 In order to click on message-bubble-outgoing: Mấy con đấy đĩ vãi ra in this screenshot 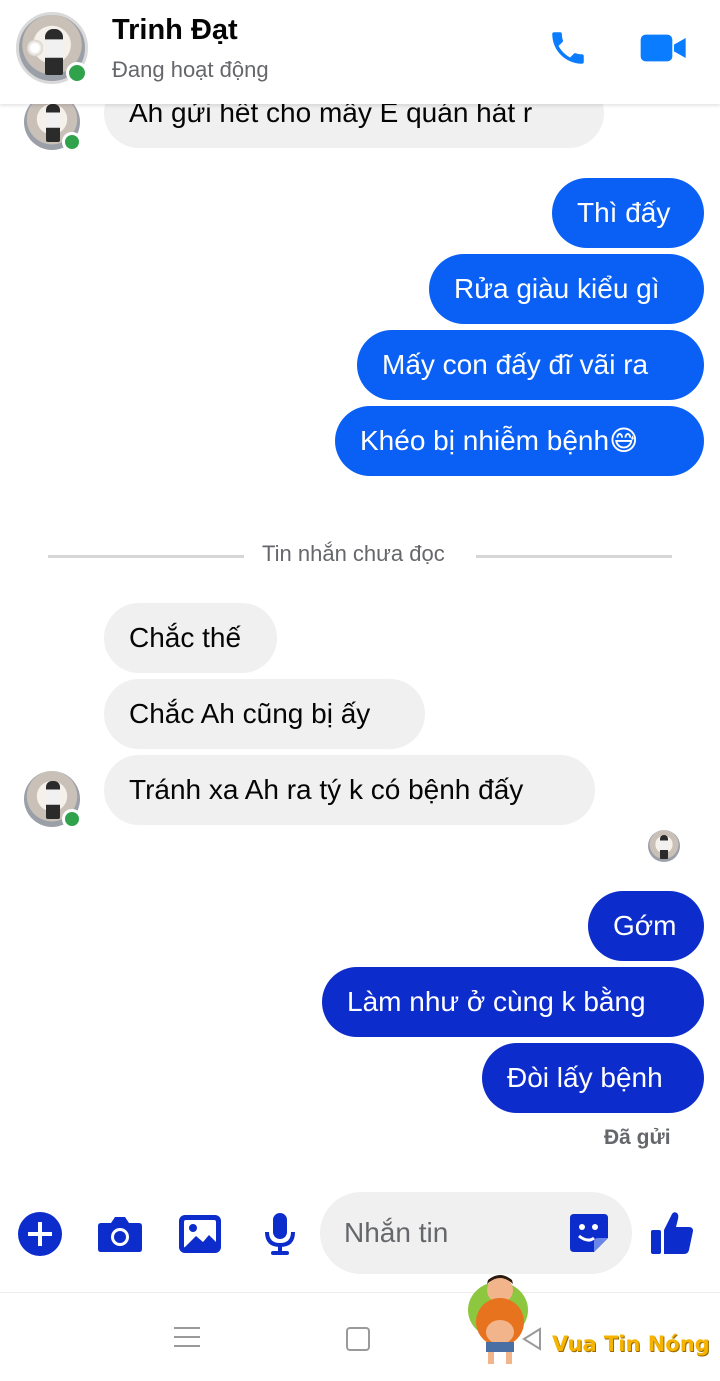, I will do `click(530, 365)`.